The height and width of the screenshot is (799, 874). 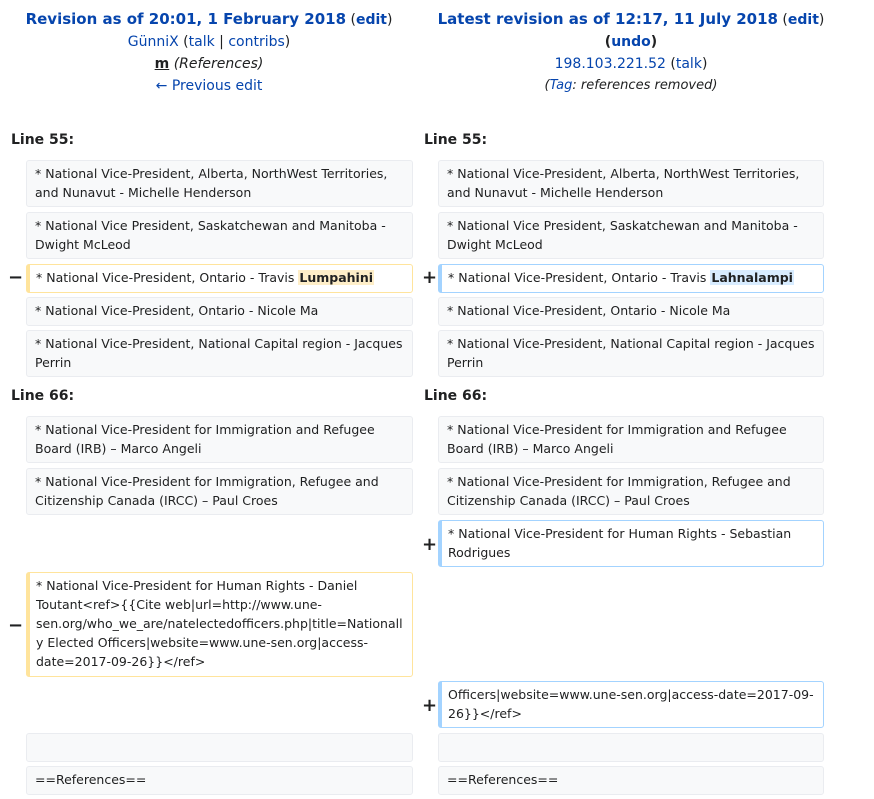 What do you see at coordinates (43, 396) in the screenshot?
I see `left-line-number-66: Line 66:` at bounding box center [43, 396].